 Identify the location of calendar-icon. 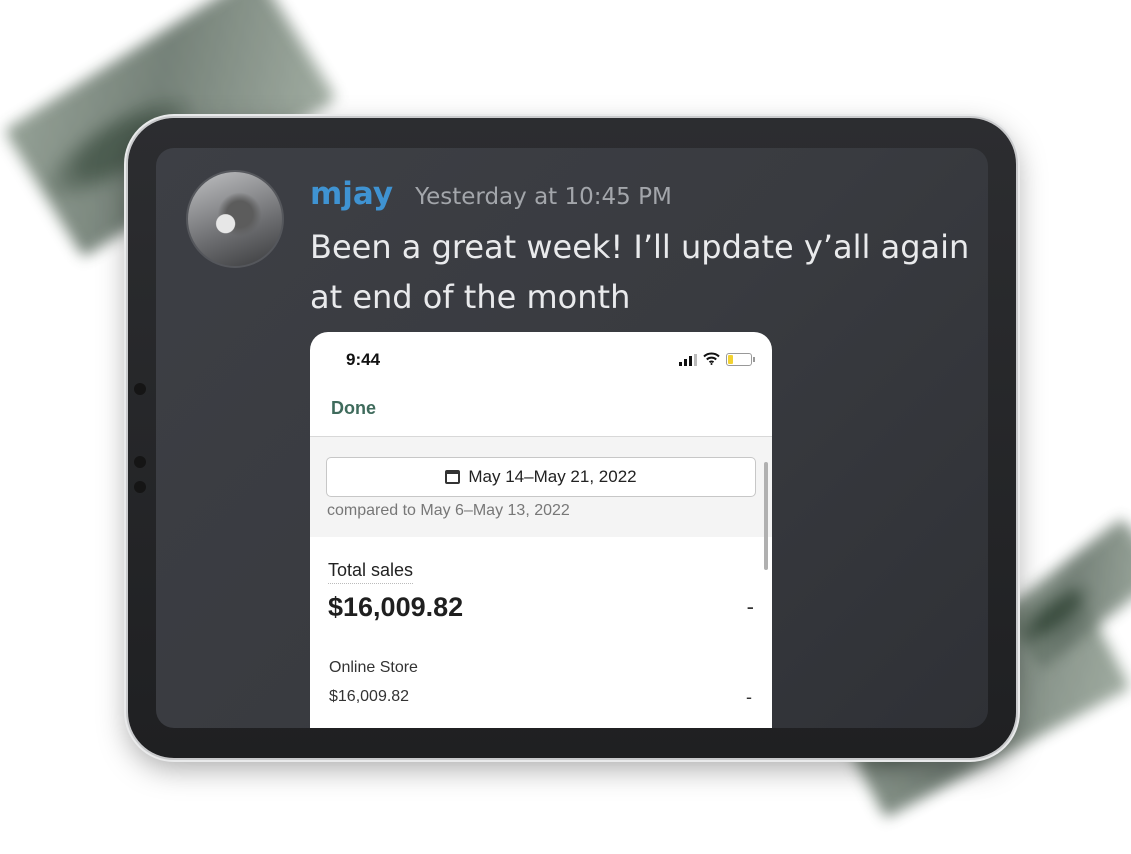
(453, 477).